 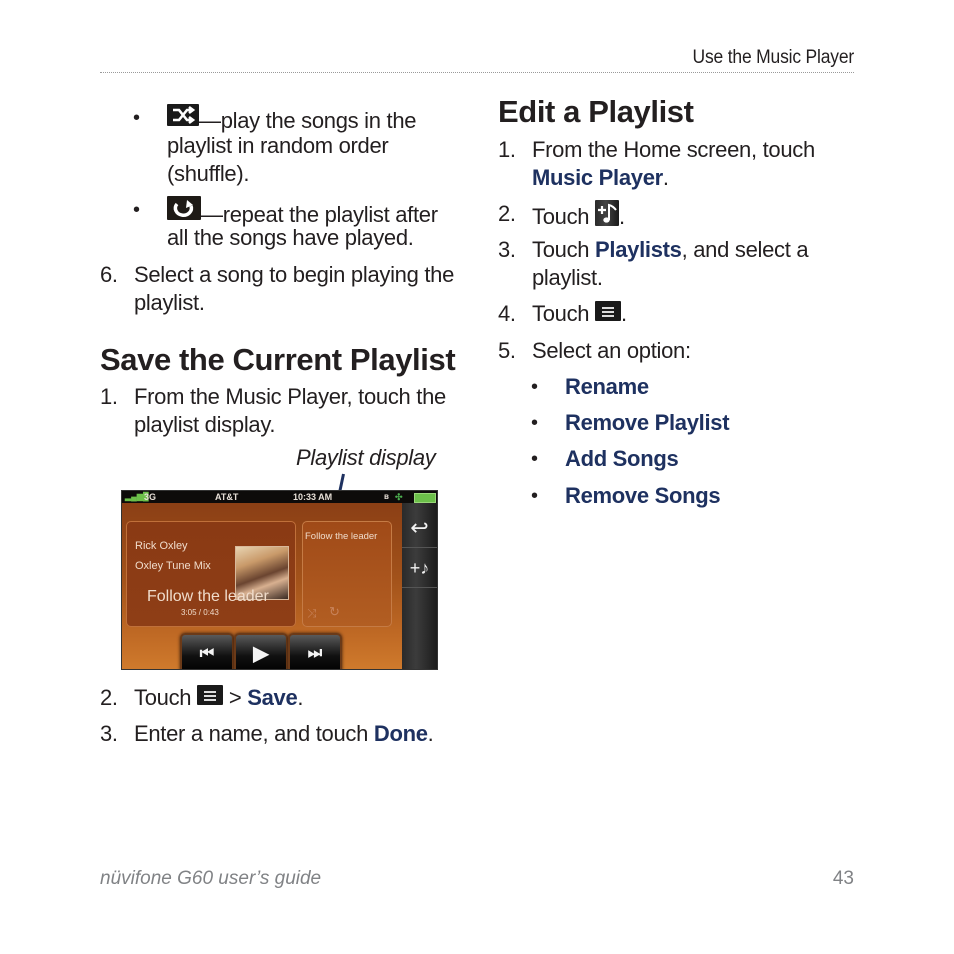 I want to click on edit-step-2: 2. Touch ., so click(x=678, y=214).